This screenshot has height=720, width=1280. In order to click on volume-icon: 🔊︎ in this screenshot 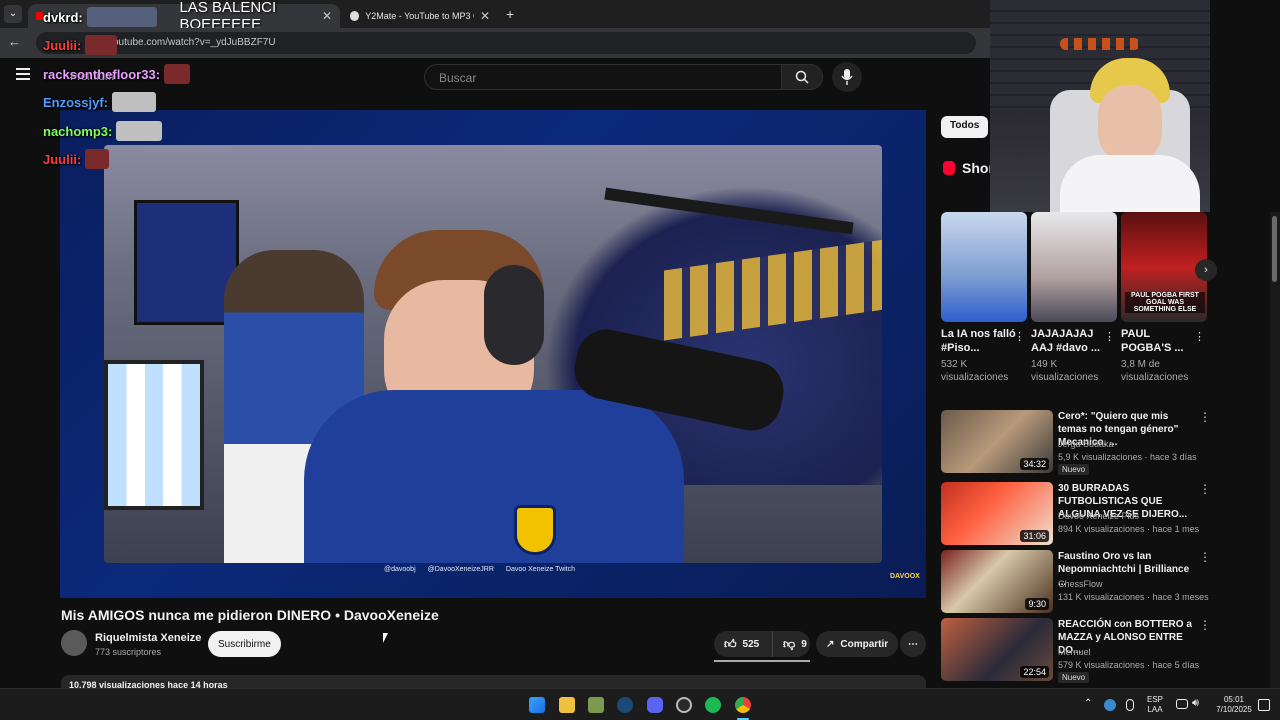, I will do `click(1195, 703)`.